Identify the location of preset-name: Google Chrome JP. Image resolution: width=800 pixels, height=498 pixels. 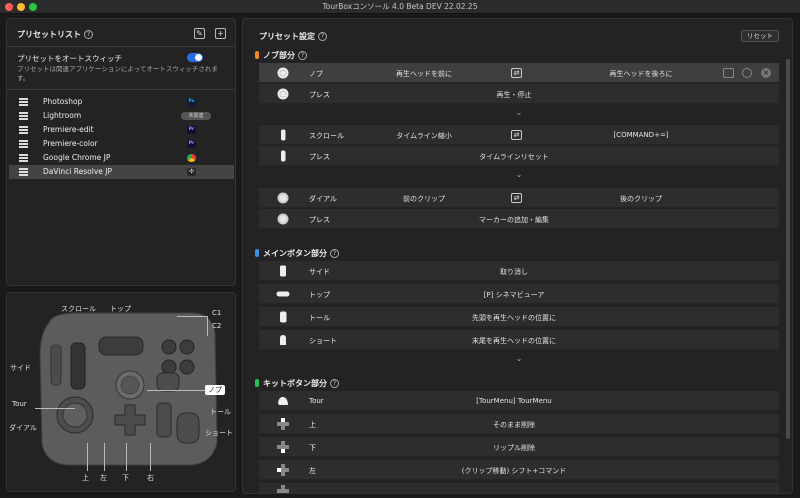
(77, 157).